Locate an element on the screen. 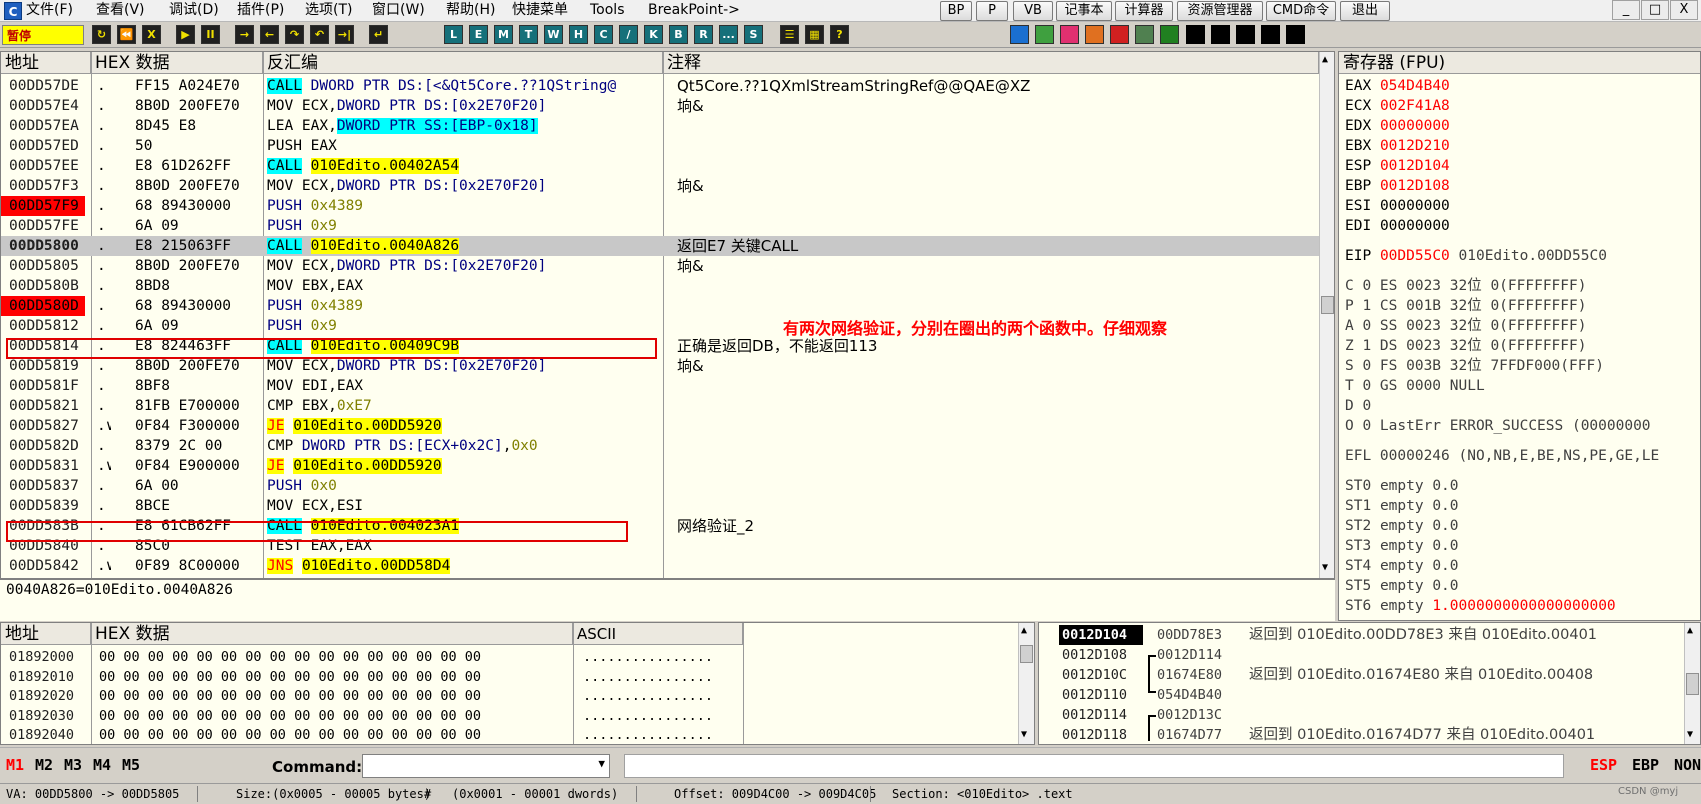 The height and width of the screenshot is (804, 1701). fpu-row: ST1 empty 0.0 is located at coordinates (1402, 506).